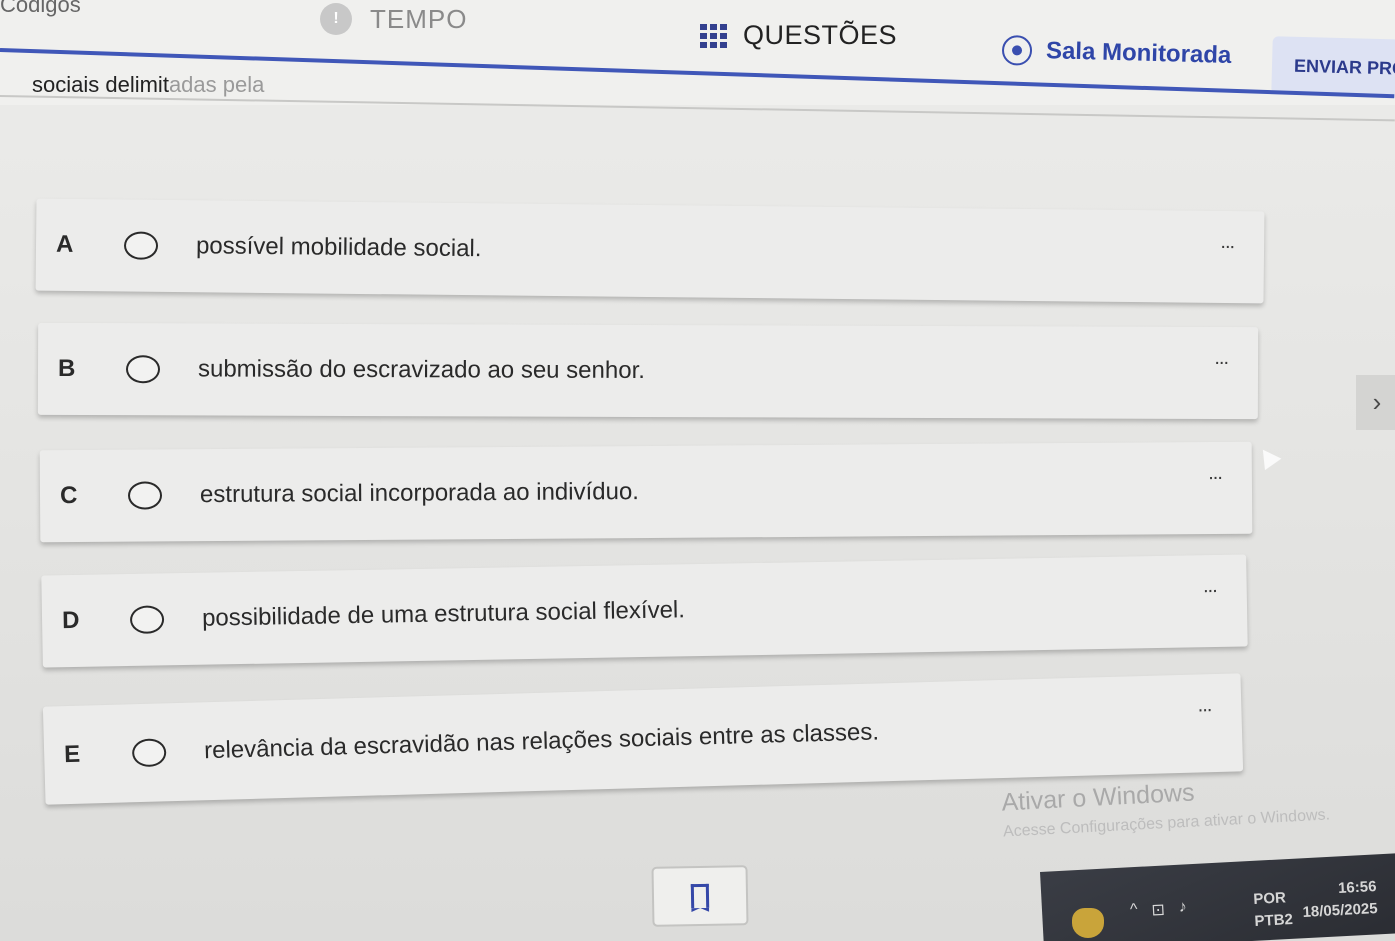  Describe the element at coordinates (1134, 911) in the screenshot. I see `chevron-up-icon: ^` at that location.